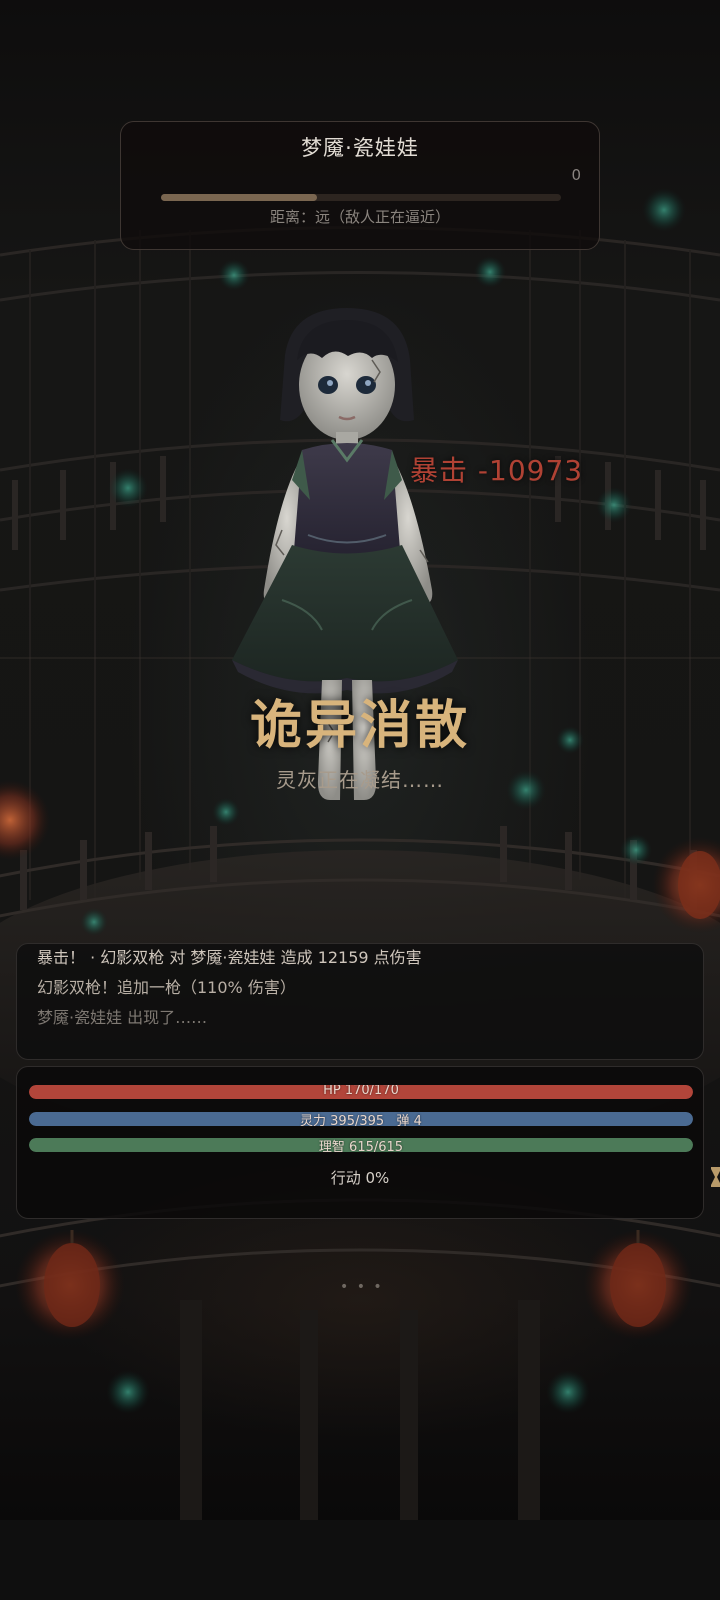  I want to click on enemy-bar-value: 0, so click(576, 175).